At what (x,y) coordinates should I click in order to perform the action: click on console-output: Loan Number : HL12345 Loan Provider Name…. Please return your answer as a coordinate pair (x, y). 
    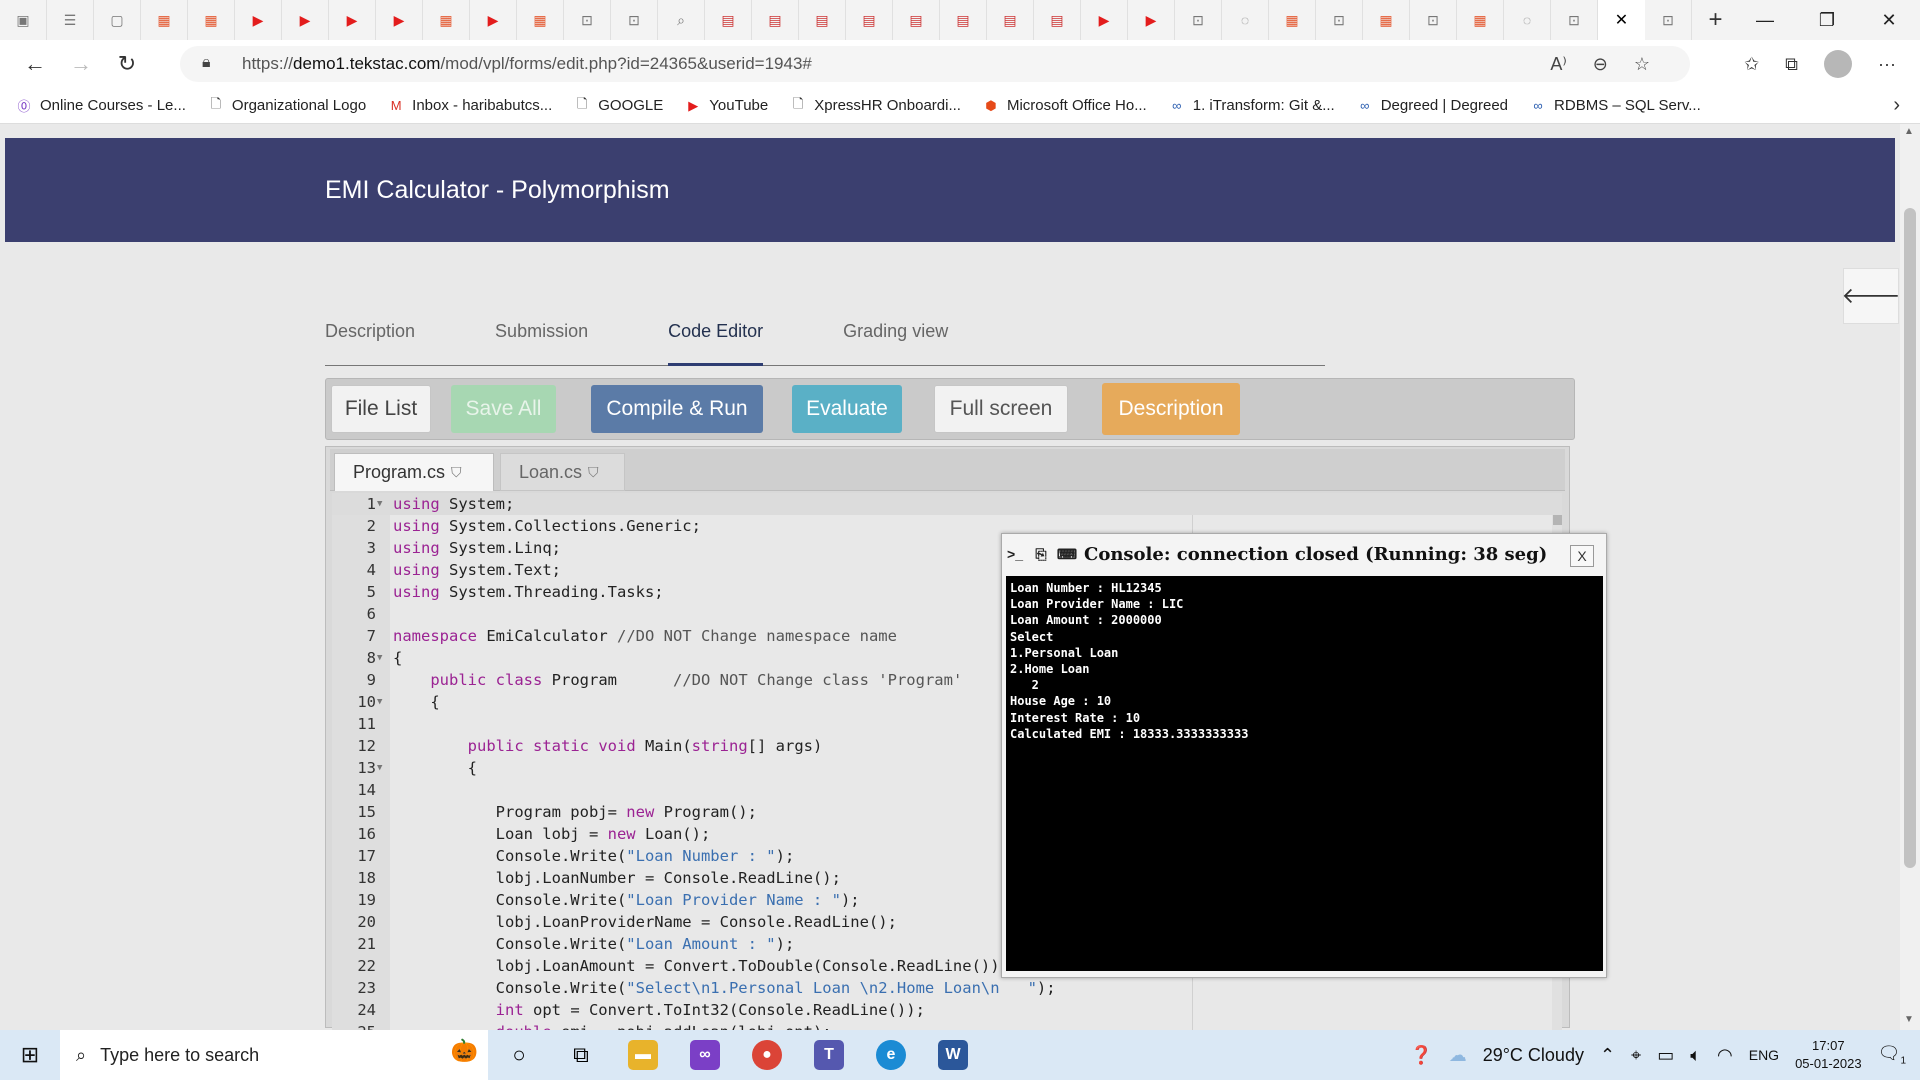
    Looking at the image, I should click on (1304, 773).